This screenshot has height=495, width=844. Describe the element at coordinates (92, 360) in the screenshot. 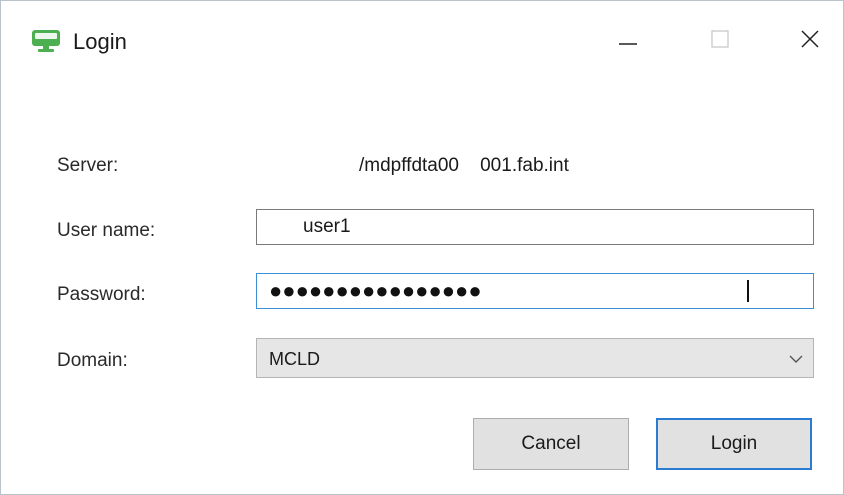

I see `domain-label: Domain:` at that location.